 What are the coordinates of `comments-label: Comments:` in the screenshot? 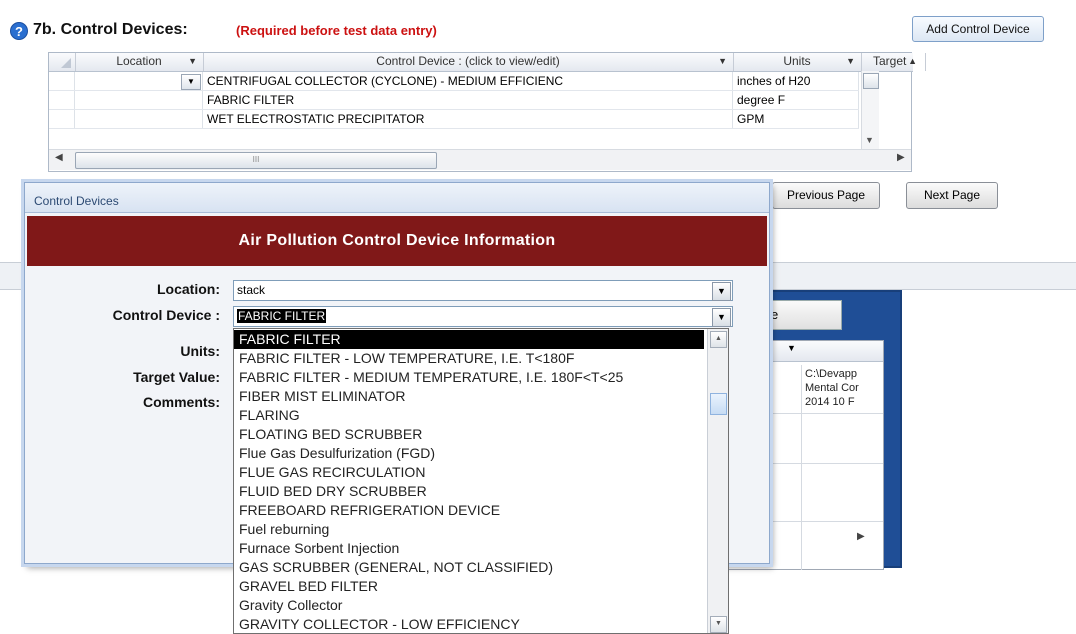 It's located at (181, 402).